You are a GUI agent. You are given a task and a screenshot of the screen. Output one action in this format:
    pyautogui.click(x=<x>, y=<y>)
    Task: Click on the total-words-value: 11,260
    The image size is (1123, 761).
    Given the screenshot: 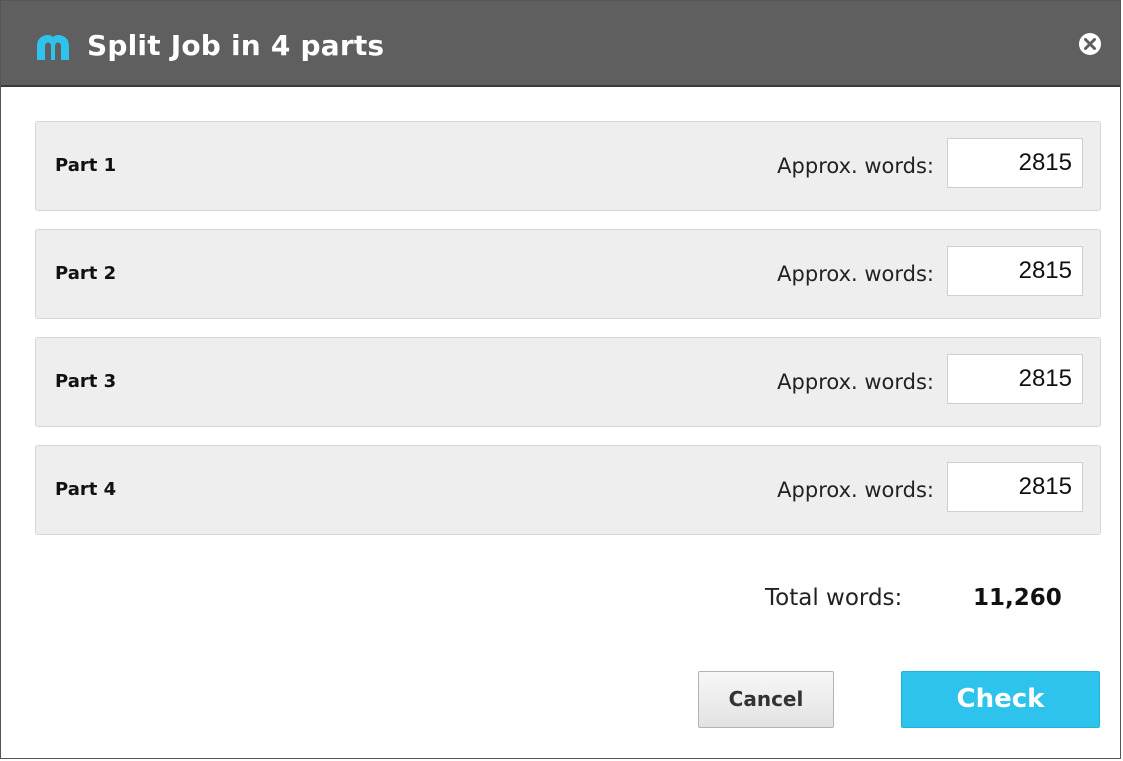 What is the action you would take?
    pyautogui.click(x=1017, y=598)
    